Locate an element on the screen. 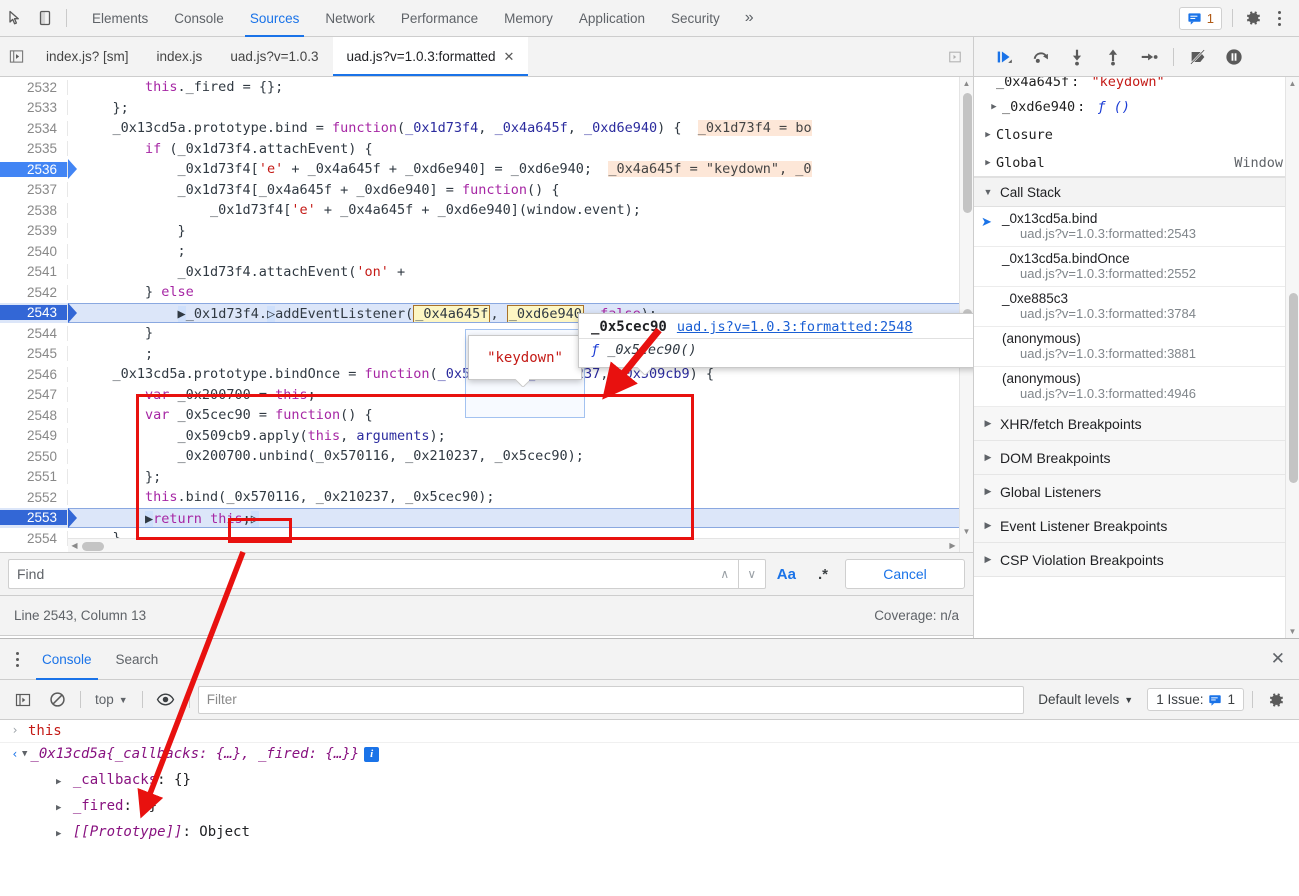 The width and height of the screenshot is (1299, 896). drawer-more-options-icon is located at coordinates (17, 659).